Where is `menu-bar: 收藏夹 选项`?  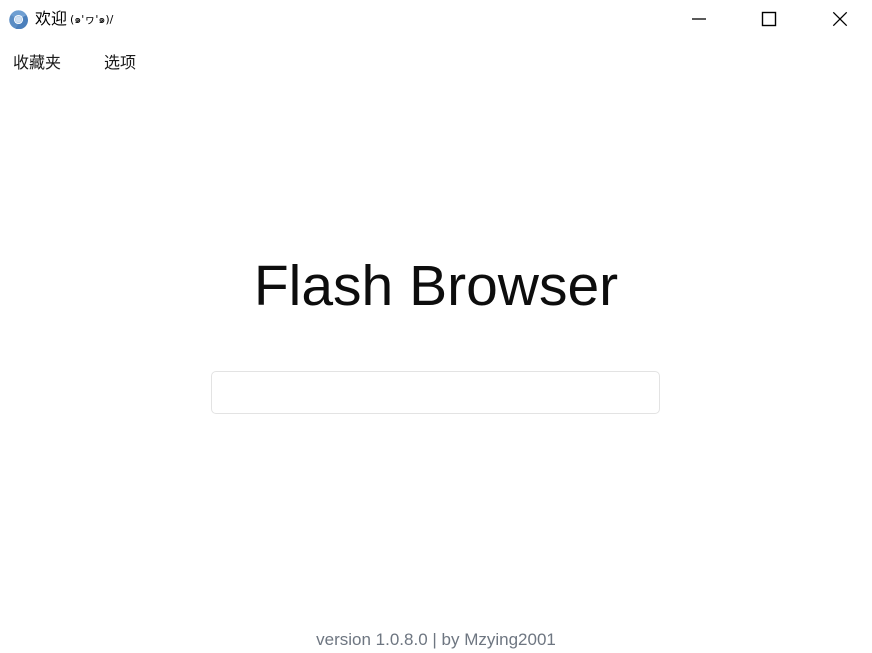
menu-bar: 收藏夹 选项 is located at coordinates (436, 63).